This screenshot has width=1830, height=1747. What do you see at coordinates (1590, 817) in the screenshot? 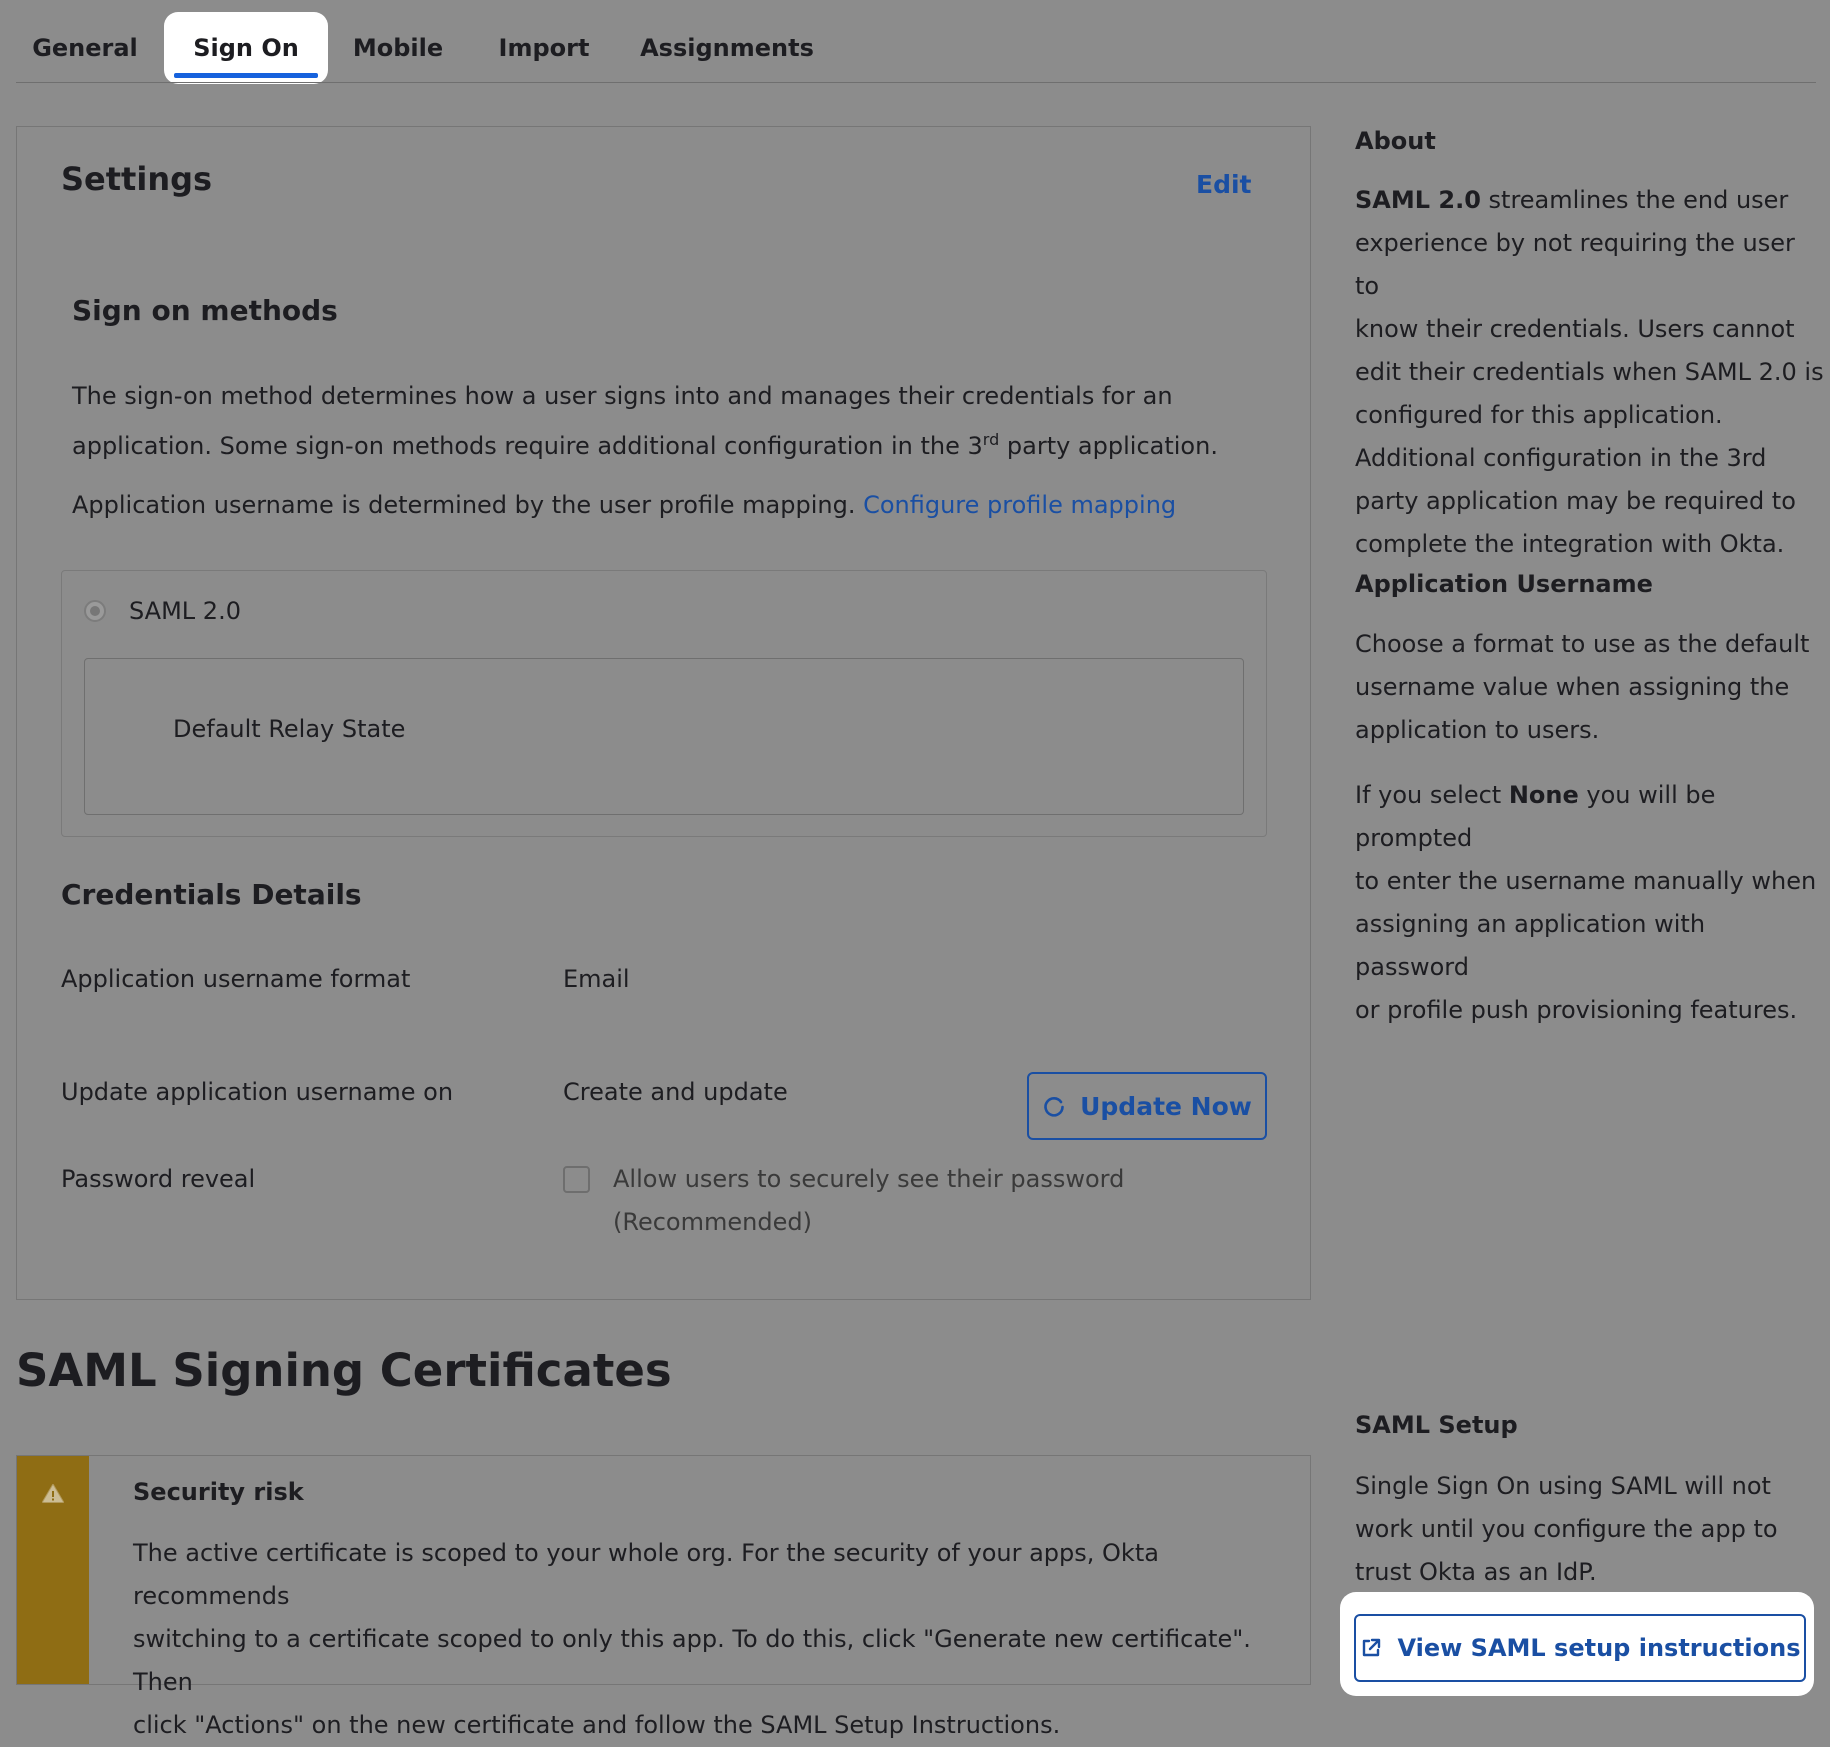
I see `none-line: If you select None you will be prompted` at bounding box center [1590, 817].